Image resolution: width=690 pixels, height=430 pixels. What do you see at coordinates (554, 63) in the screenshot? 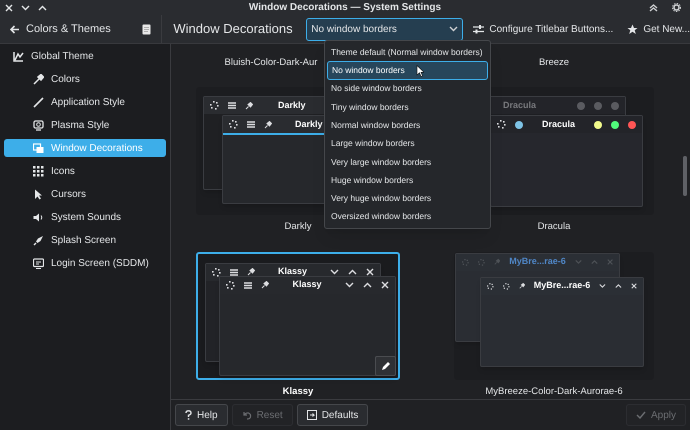
I see `decoration-name: Breeze` at bounding box center [554, 63].